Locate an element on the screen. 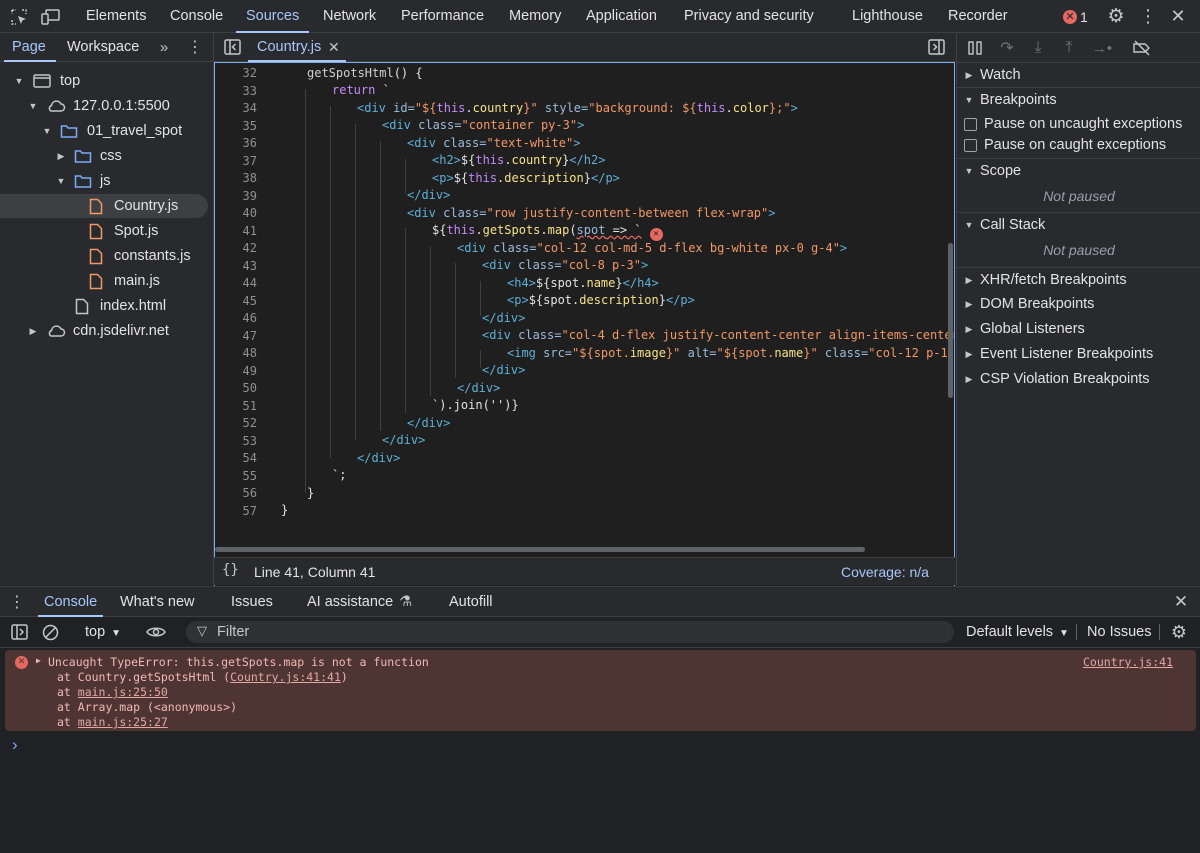  line-number: 38 is located at coordinates (236, 178).